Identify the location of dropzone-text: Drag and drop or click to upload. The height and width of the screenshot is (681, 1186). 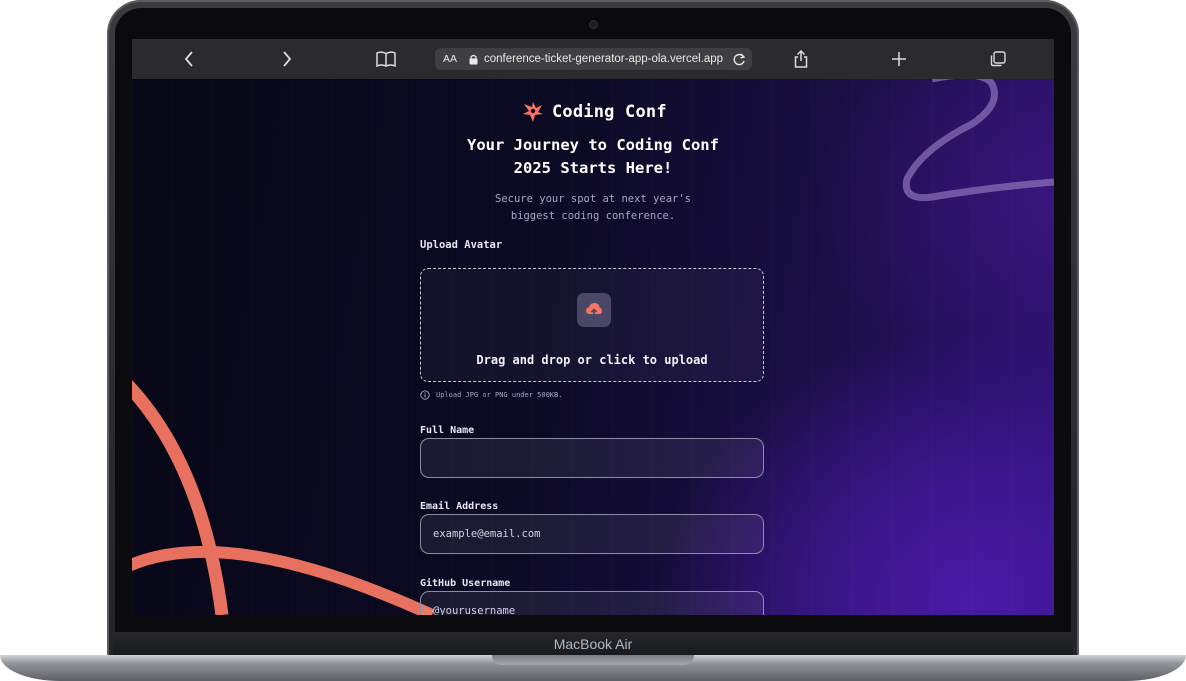
(592, 360).